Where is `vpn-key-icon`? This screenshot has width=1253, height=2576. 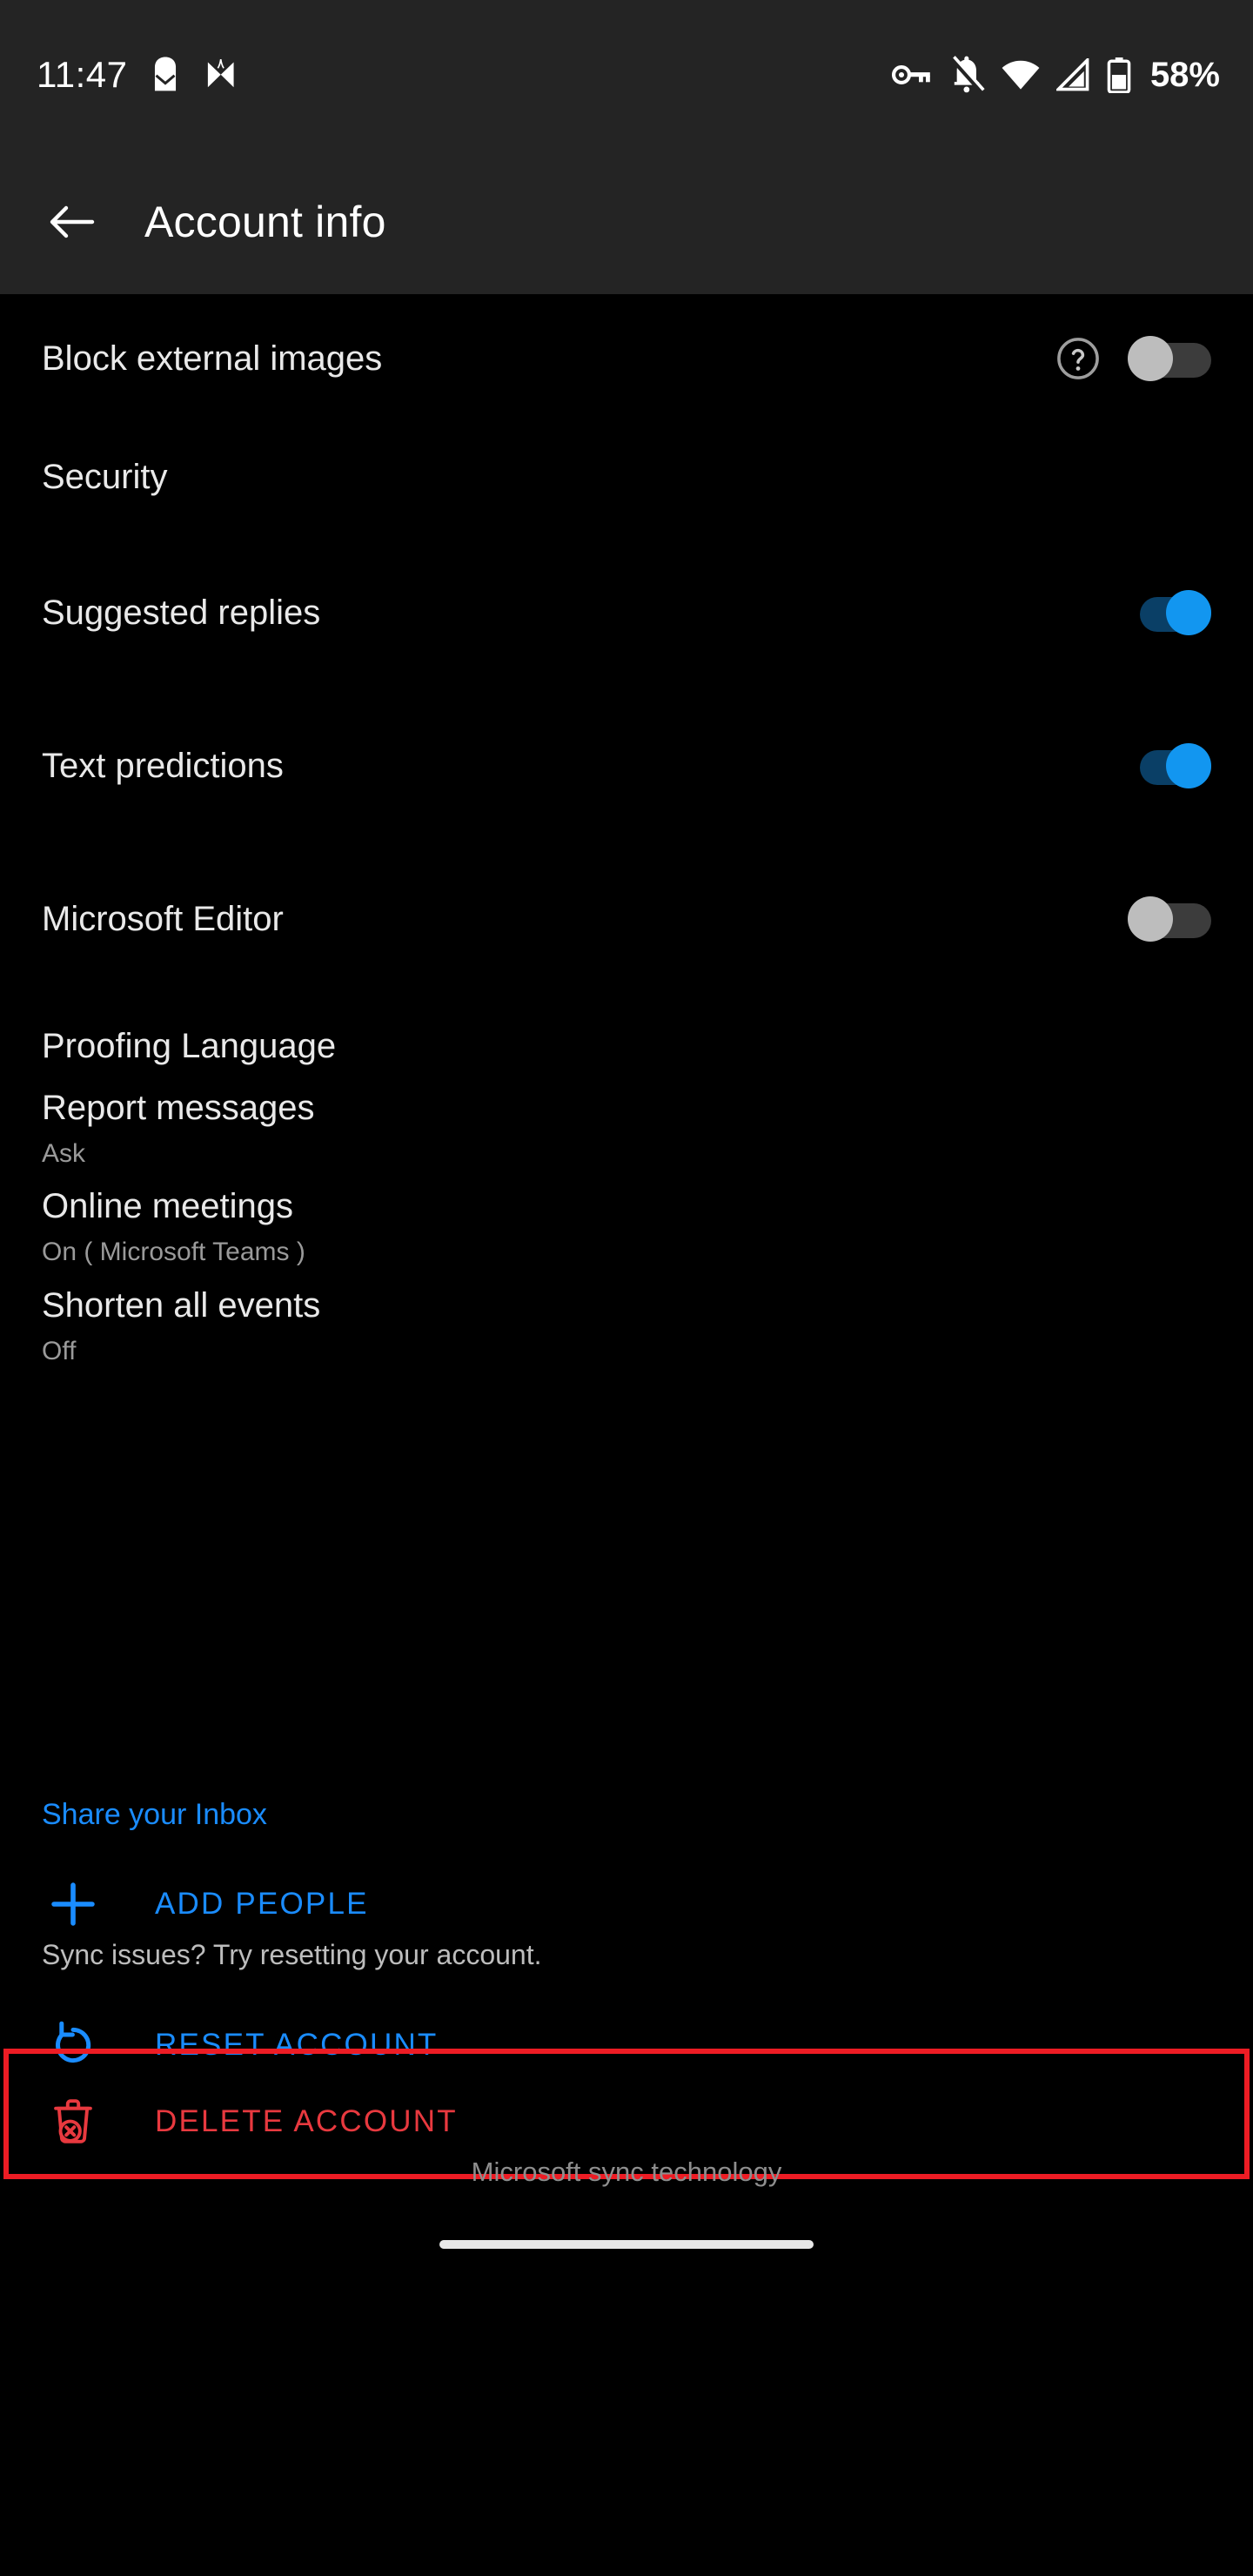
vpn-key-icon is located at coordinates (910, 74).